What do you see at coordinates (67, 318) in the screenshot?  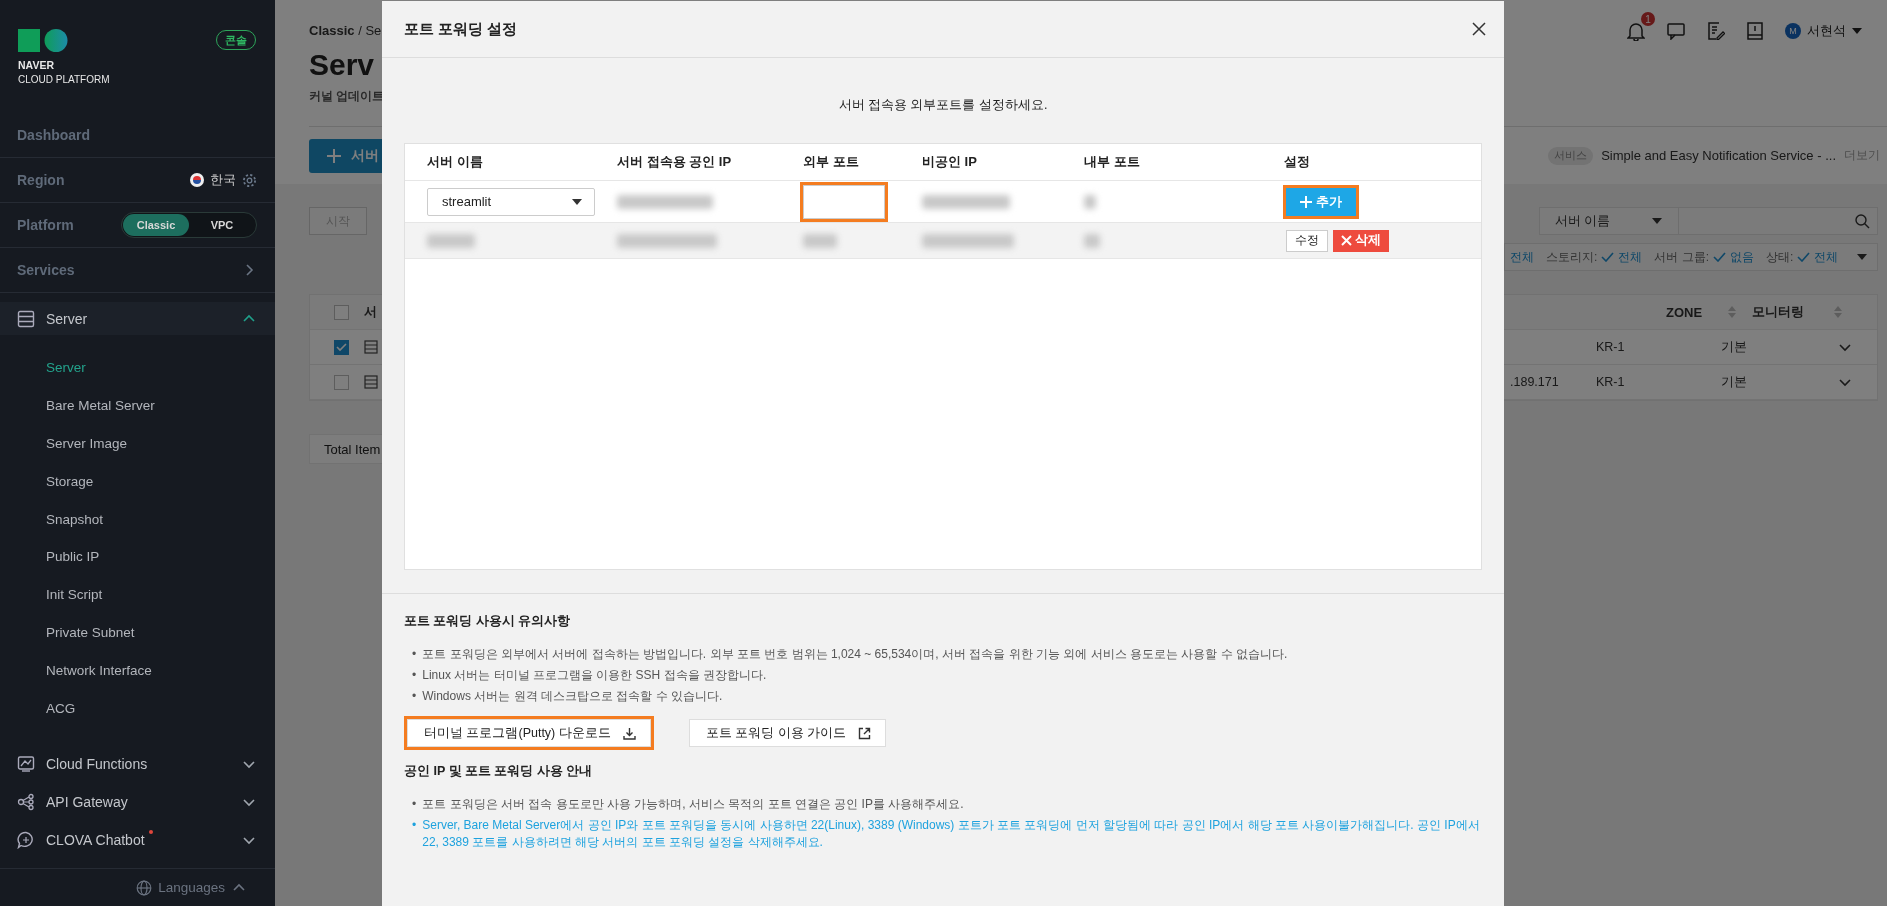 I see `menu-group: Server` at bounding box center [67, 318].